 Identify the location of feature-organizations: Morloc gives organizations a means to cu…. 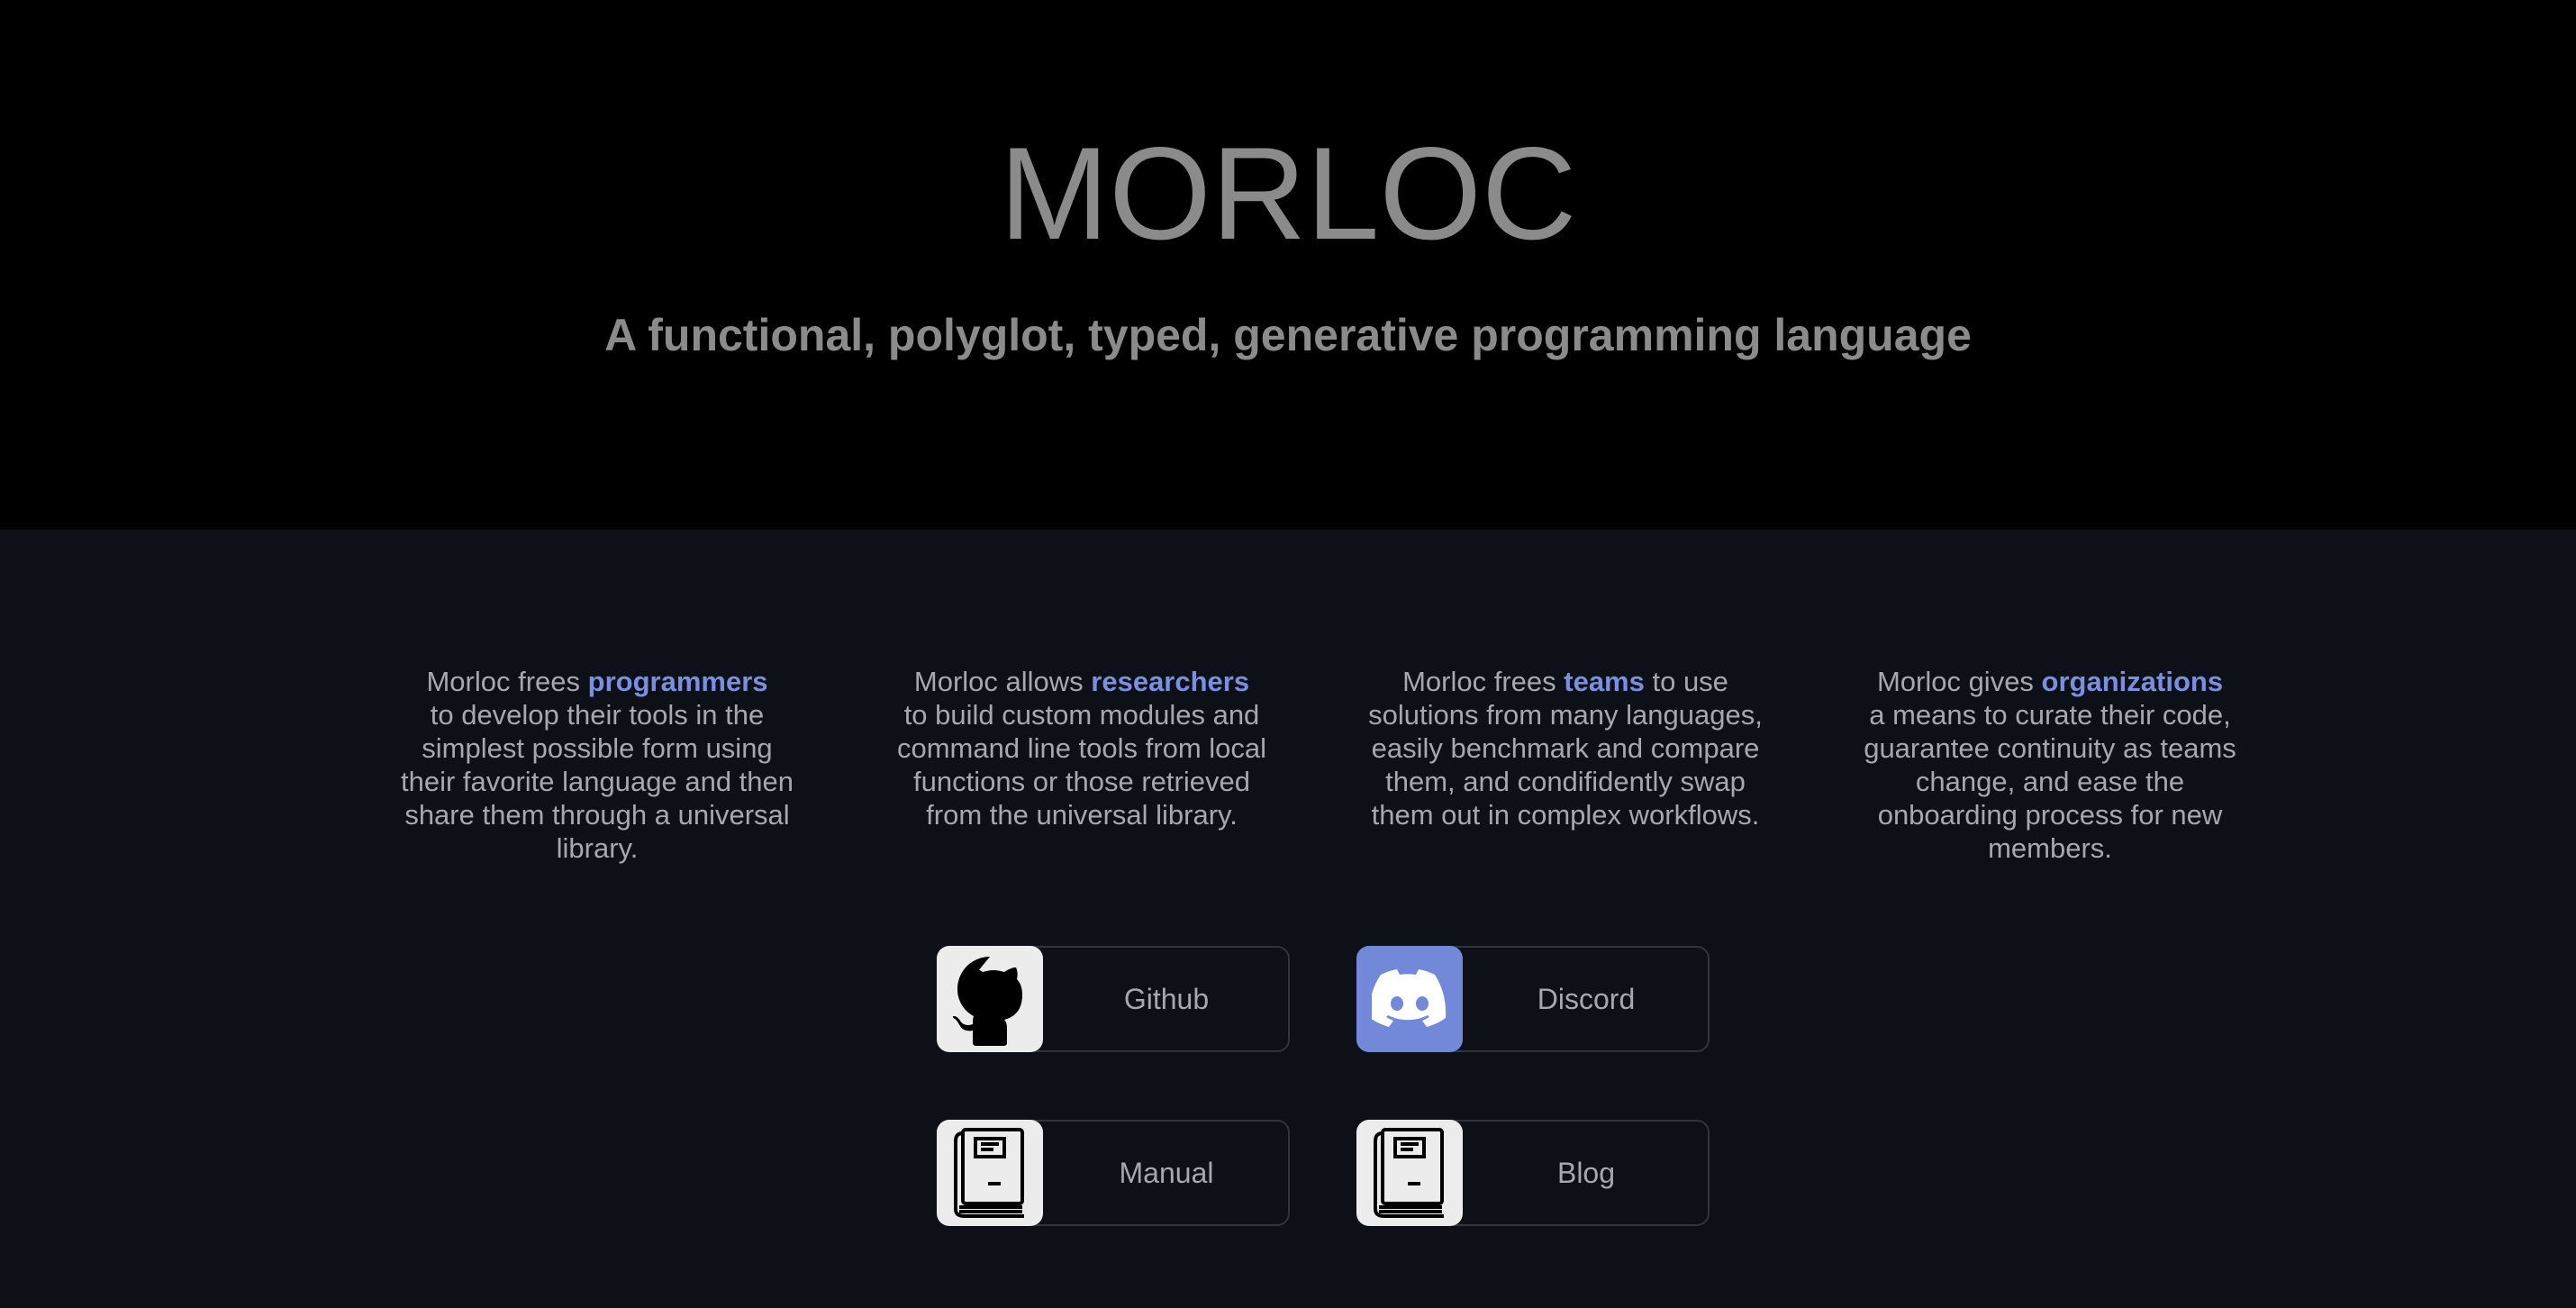
(2050, 765).